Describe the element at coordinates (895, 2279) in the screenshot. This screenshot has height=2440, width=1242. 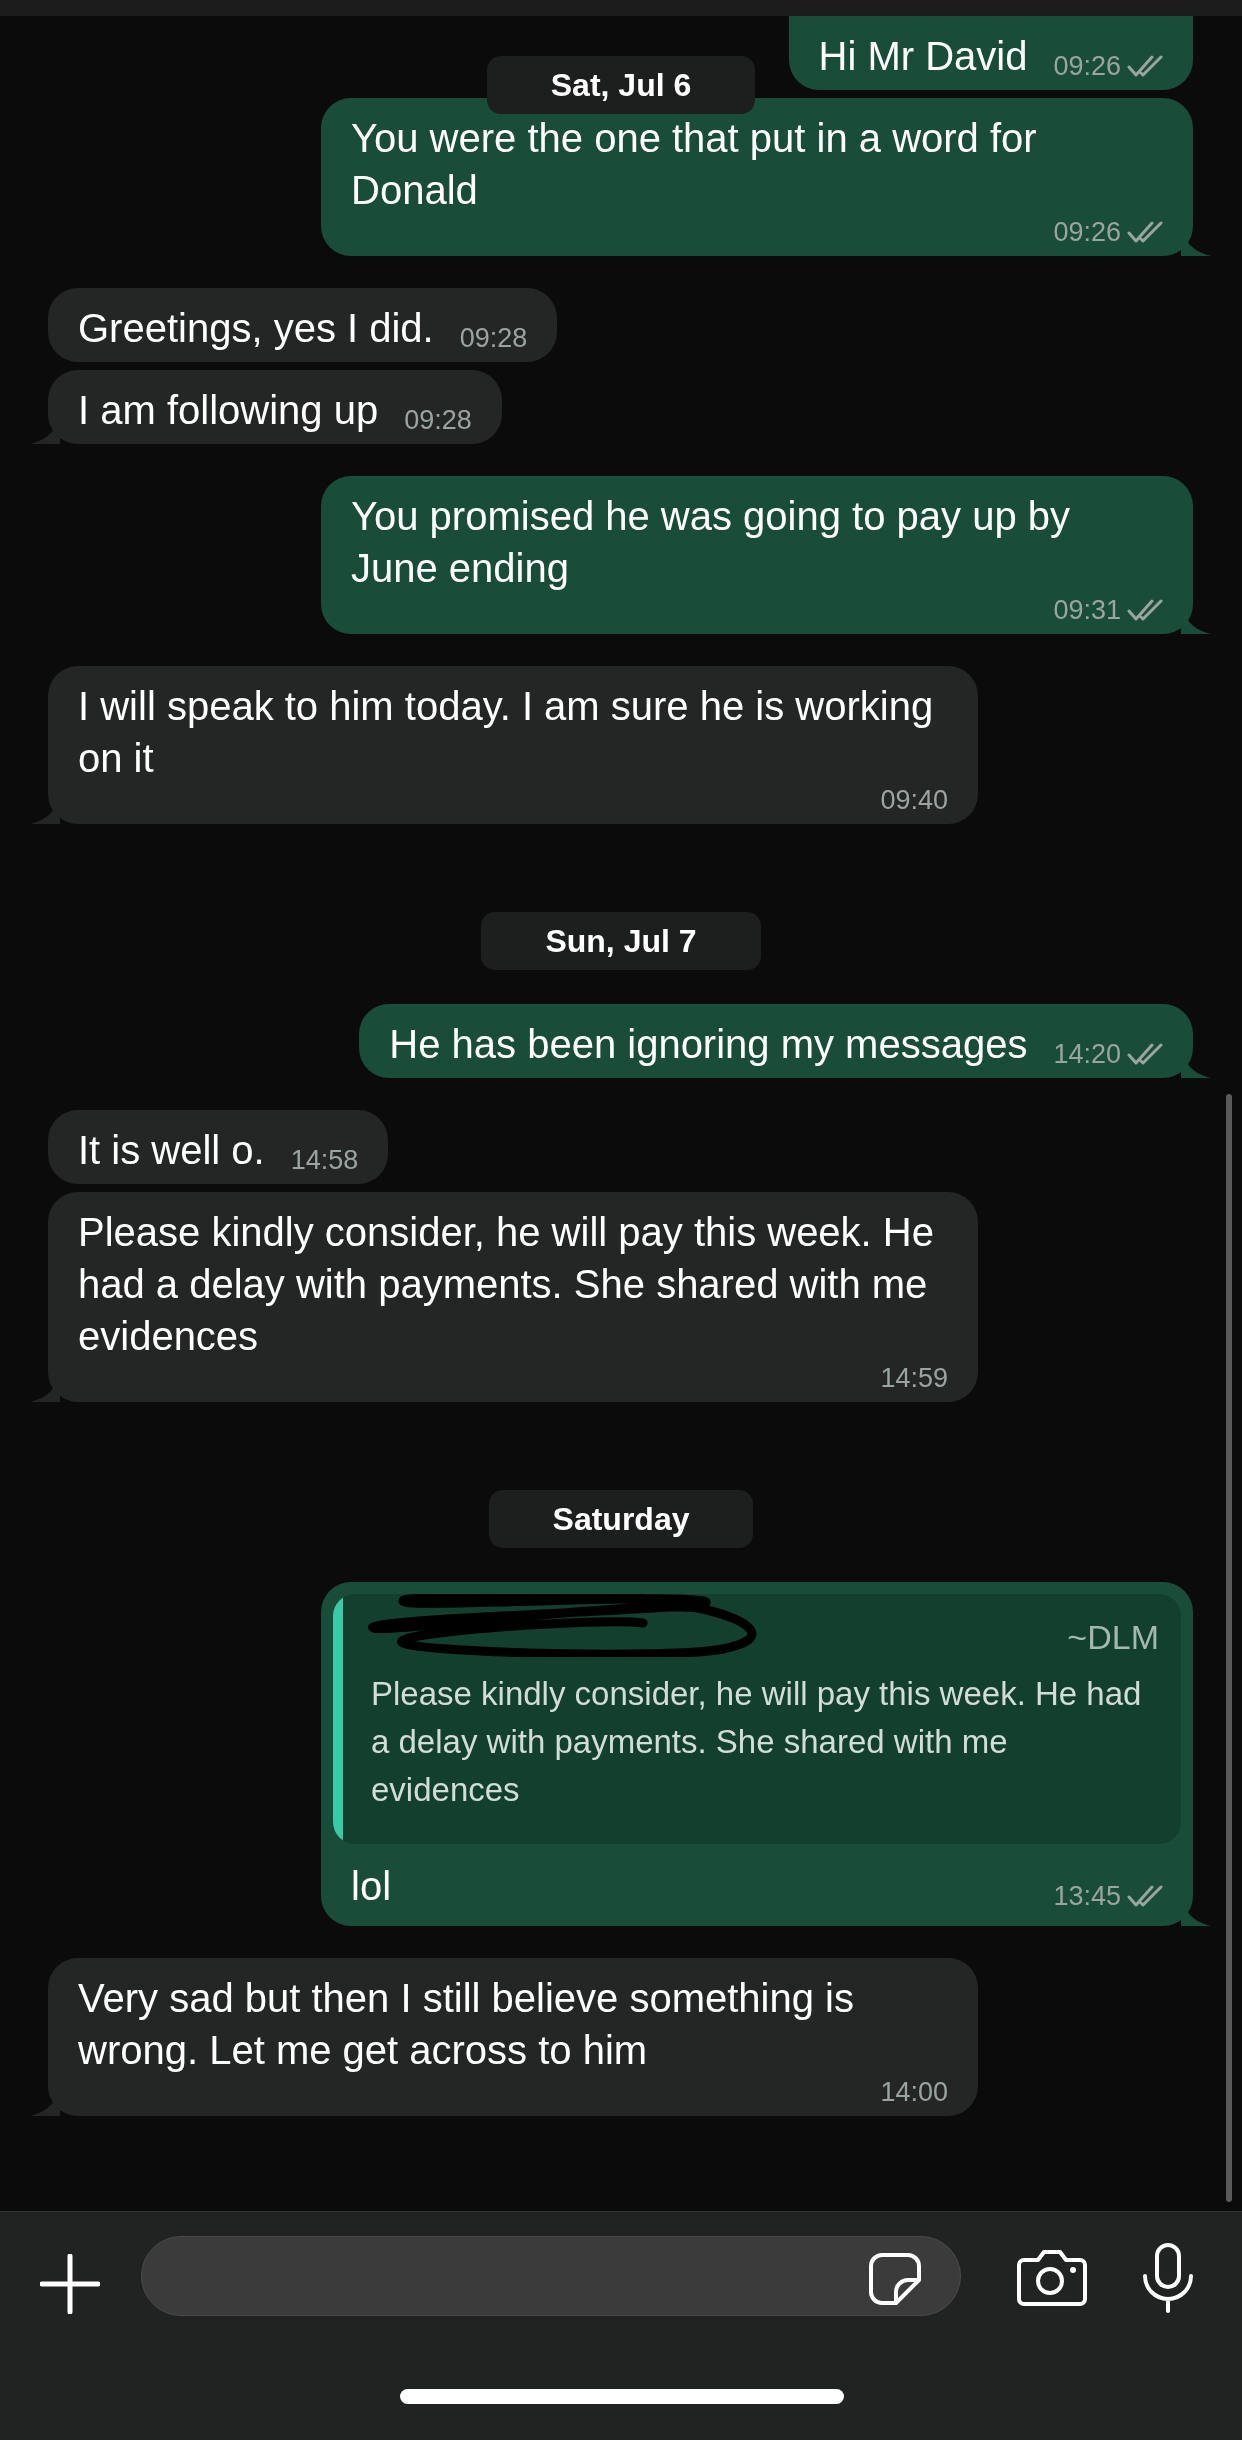
I see `sticker-icon` at that location.